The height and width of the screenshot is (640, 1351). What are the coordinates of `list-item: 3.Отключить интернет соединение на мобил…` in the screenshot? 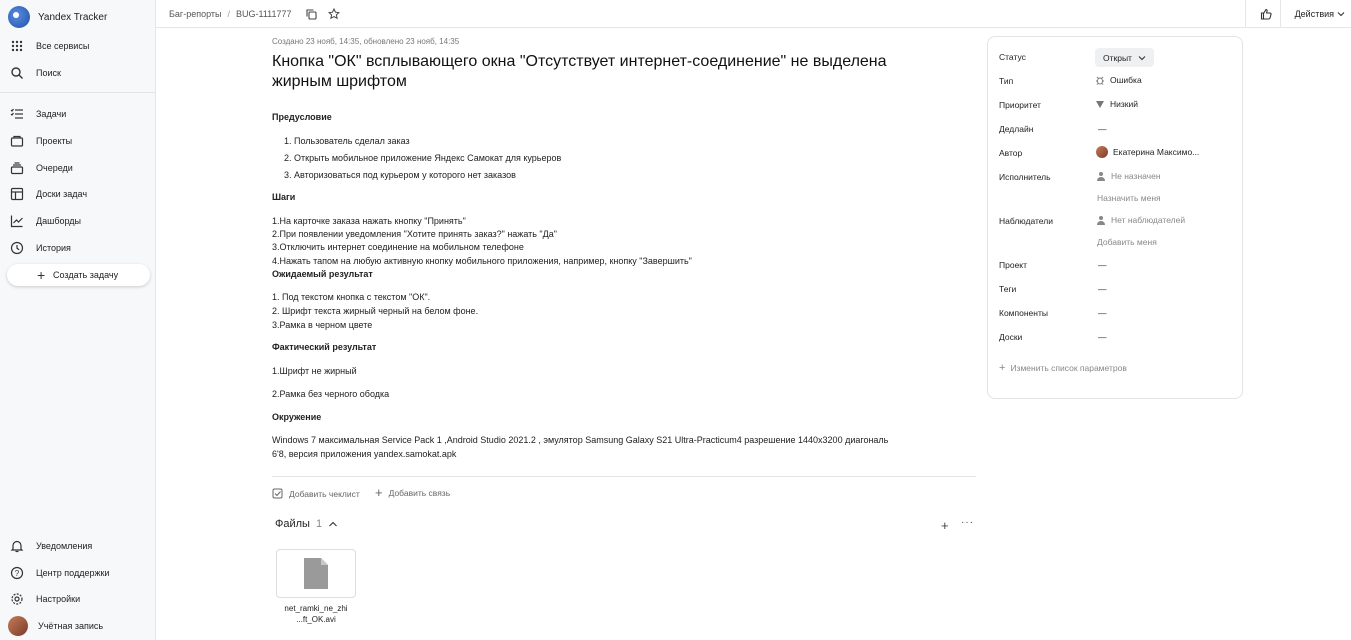 It's located at (398, 247).